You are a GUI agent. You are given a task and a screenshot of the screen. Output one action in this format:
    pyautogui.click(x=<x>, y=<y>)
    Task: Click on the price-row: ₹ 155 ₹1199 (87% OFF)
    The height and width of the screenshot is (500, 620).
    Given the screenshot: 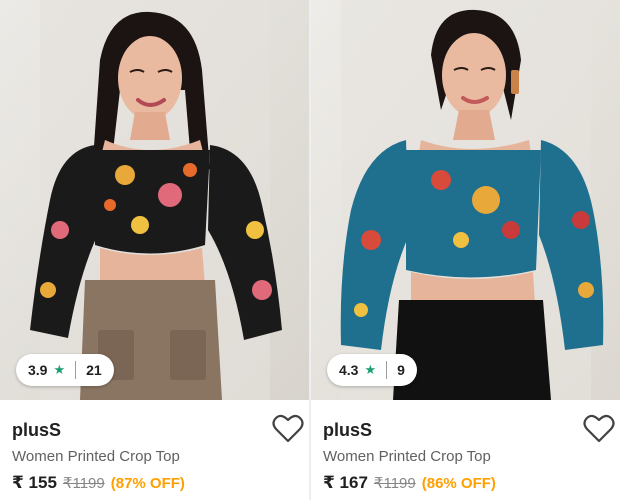 What is the action you would take?
    pyautogui.click(x=98, y=483)
    